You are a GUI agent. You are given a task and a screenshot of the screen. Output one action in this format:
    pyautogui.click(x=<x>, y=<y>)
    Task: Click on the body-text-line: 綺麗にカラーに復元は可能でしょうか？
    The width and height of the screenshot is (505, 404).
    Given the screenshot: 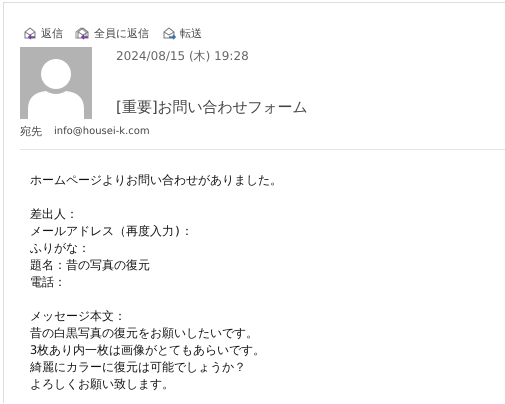 What is the action you would take?
    pyautogui.click(x=138, y=367)
    